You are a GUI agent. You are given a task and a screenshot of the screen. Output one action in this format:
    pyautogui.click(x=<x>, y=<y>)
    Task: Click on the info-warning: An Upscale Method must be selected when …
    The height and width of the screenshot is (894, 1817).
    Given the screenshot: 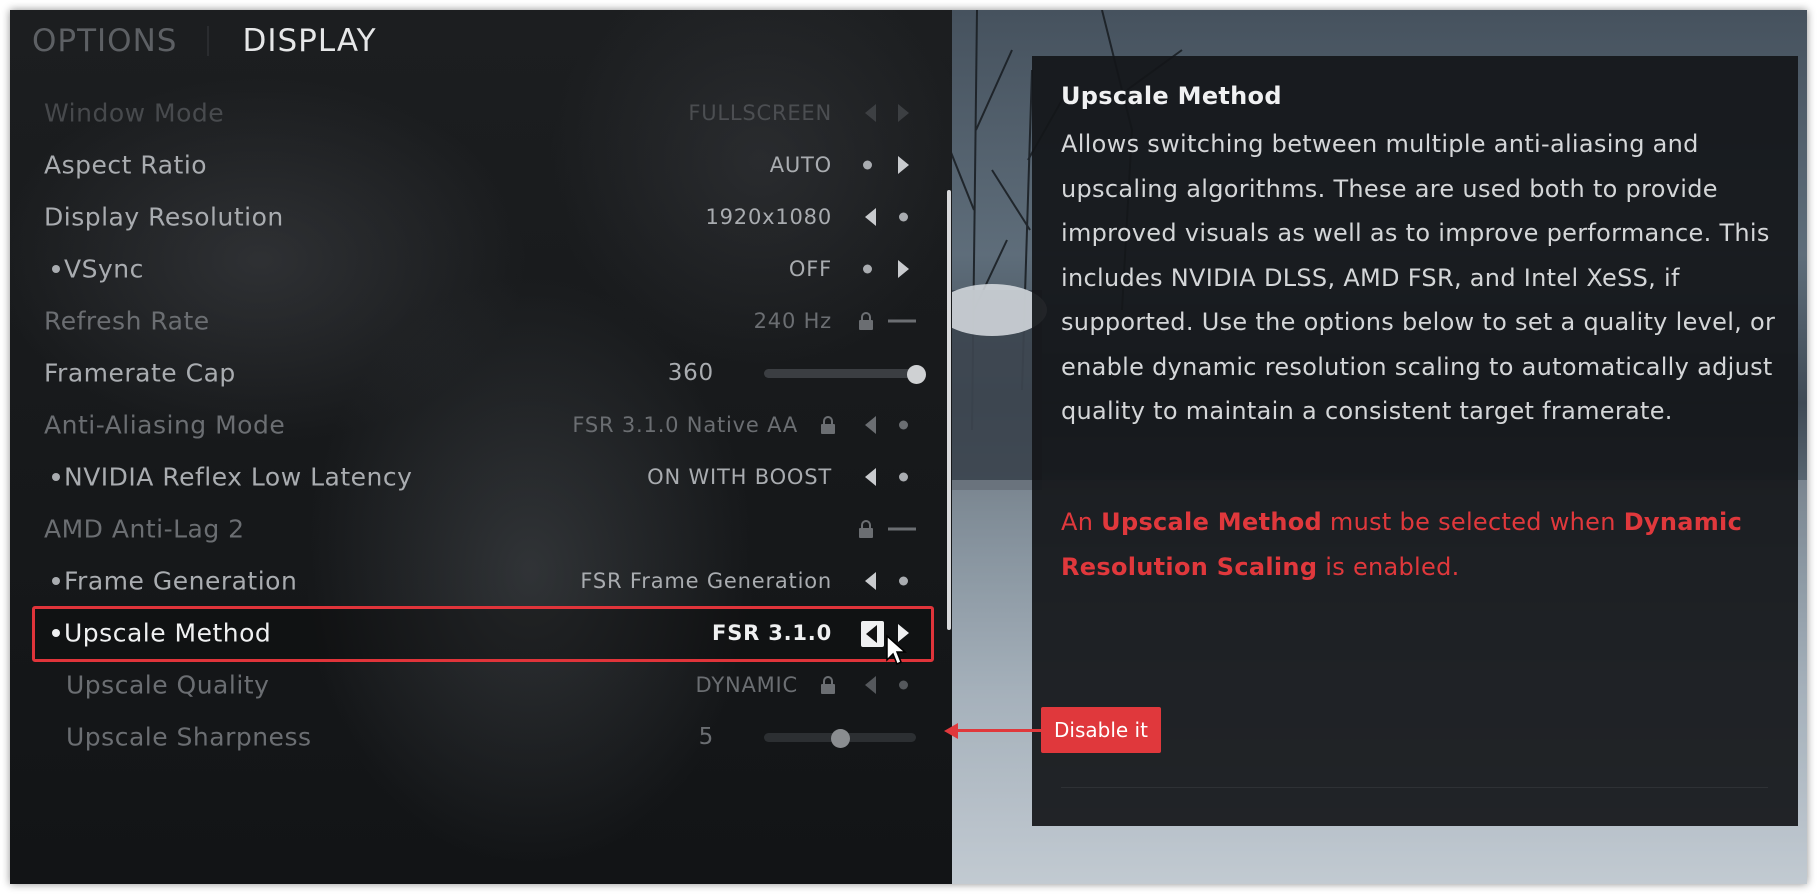 What is the action you would take?
    pyautogui.click(x=1421, y=544)
    